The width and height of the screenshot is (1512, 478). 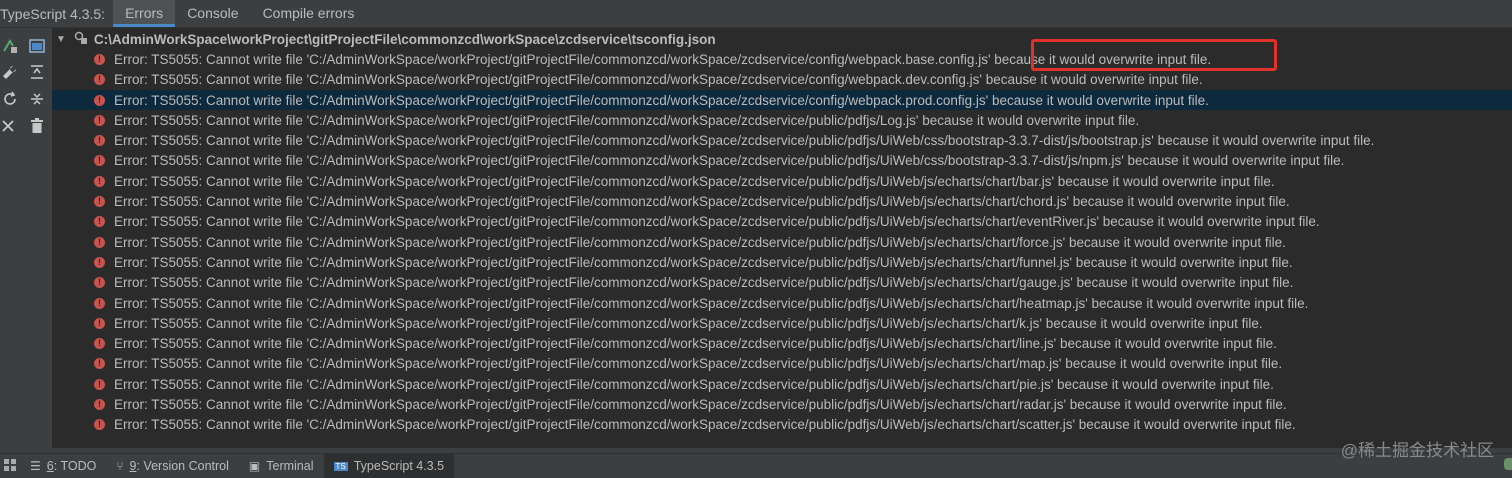 I want to click on expand-all-icon, so click(x=37, y=72).